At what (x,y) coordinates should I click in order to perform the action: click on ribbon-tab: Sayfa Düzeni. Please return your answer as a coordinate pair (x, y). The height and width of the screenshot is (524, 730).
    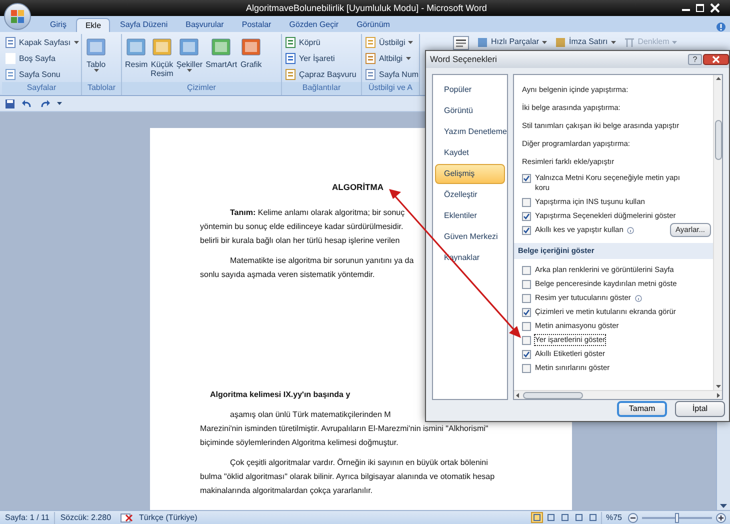
    Looking at the image, I should click on (144, 25).